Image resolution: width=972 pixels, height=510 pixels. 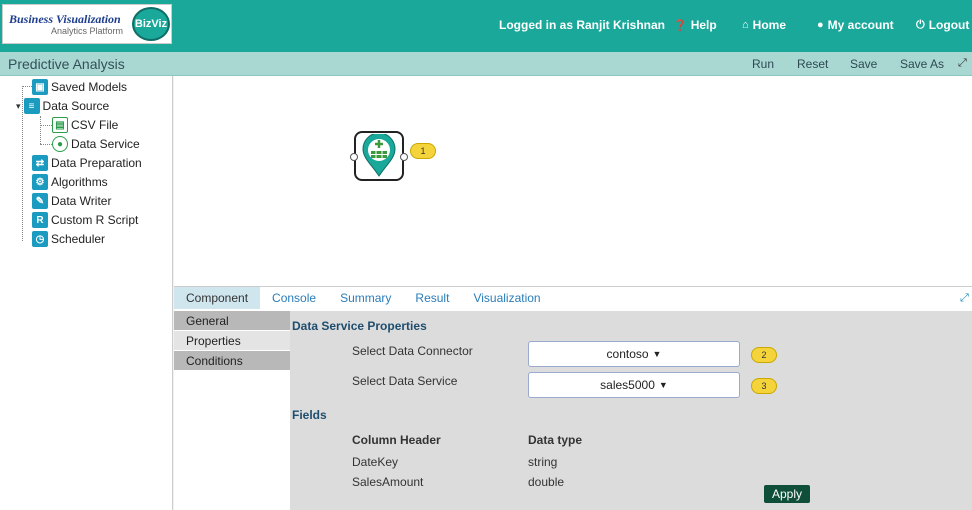 I want to click on tree-item-data-preparation: ⇄ Data Preparation, so click(x=87, y=163).